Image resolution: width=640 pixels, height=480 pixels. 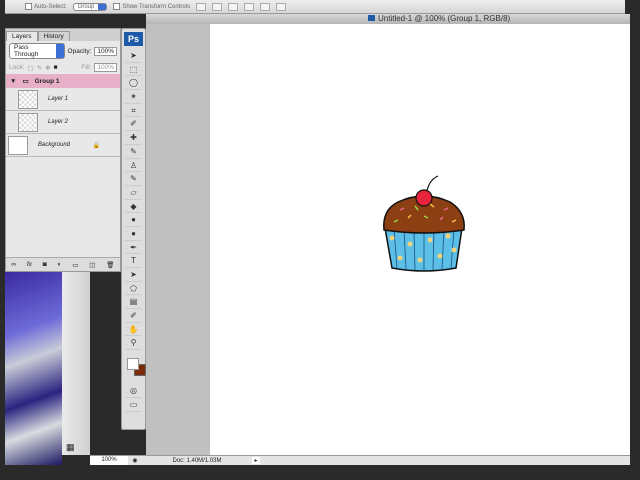 I want to click on quick-mask-button: ◎, so click(x=133, y=391).